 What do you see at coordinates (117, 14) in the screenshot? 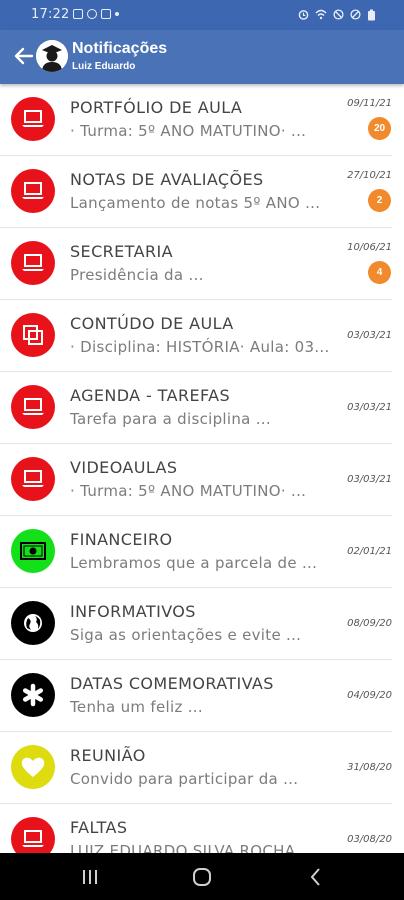
I see `more-dot-icon` at bounding box center [117, 14].